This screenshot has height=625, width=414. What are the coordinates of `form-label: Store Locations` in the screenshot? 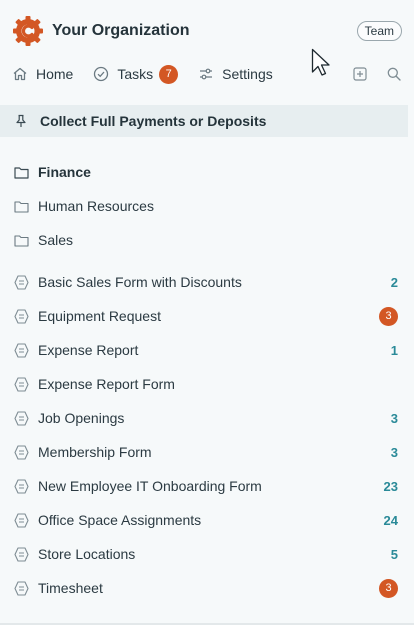 It's located at (87, 554).